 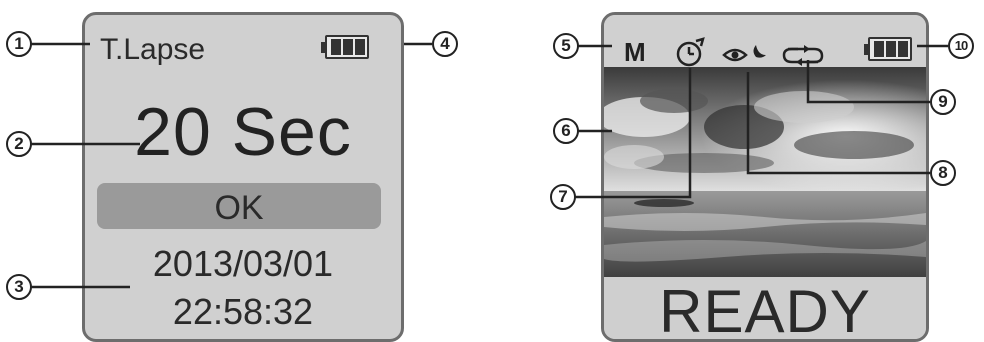 What do you see at coordinates (943, 102) in the screenshot?
I see `callout-9: 9` at bounding box center [943, 102].